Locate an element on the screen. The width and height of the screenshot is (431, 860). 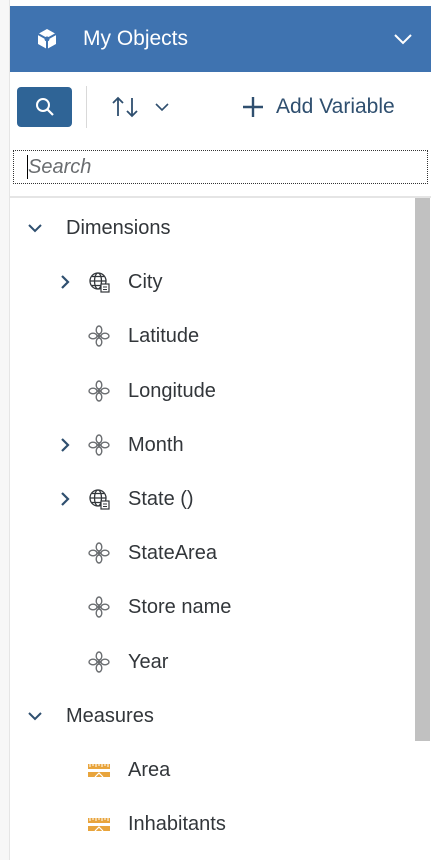
add-variable-button: Add Variable is located at coordinates (318, 107).